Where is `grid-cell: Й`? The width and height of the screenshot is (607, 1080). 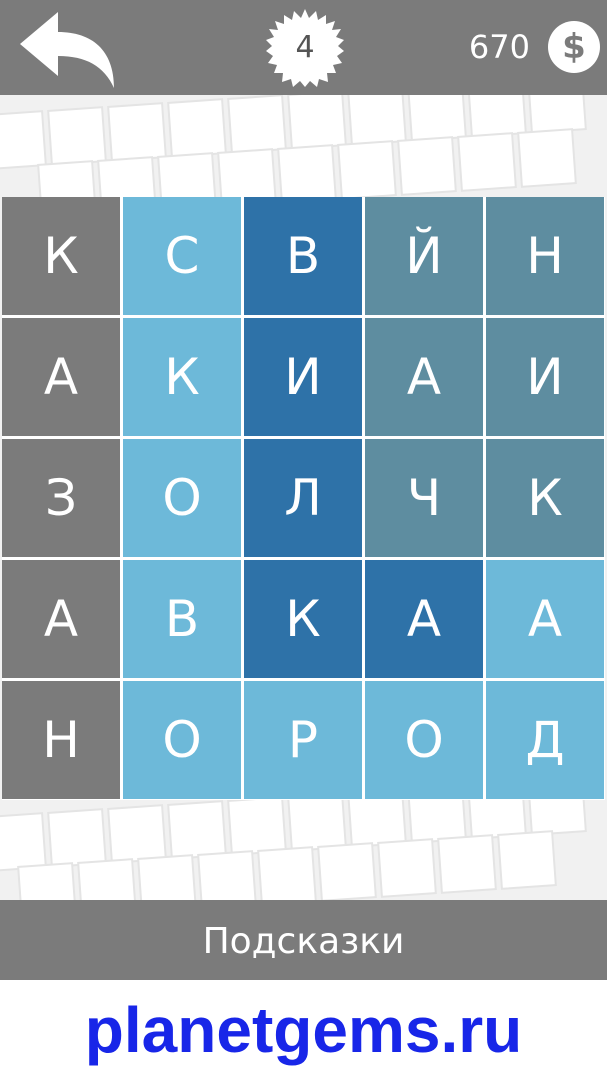 grid-cell: Й is located at coordinates (424, 256).